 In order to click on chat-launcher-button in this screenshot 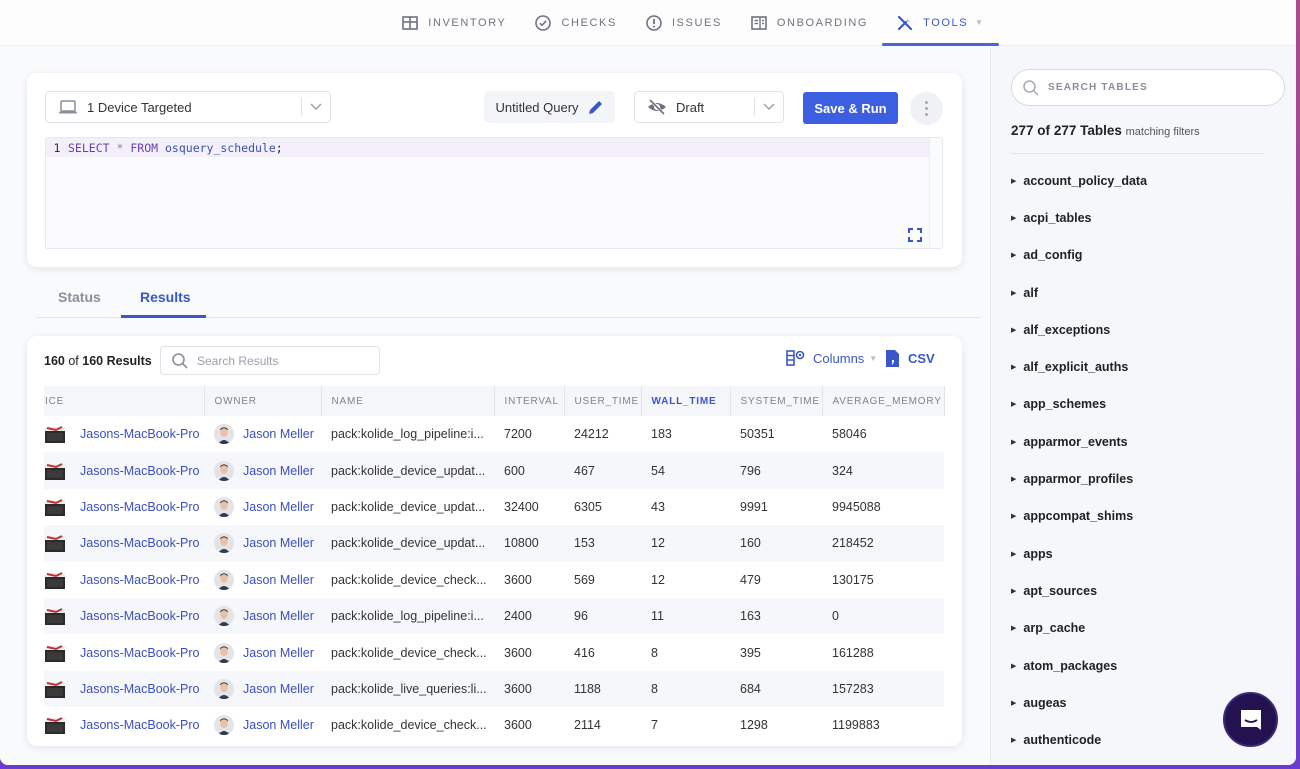, I will do `click(1250, 719)`.